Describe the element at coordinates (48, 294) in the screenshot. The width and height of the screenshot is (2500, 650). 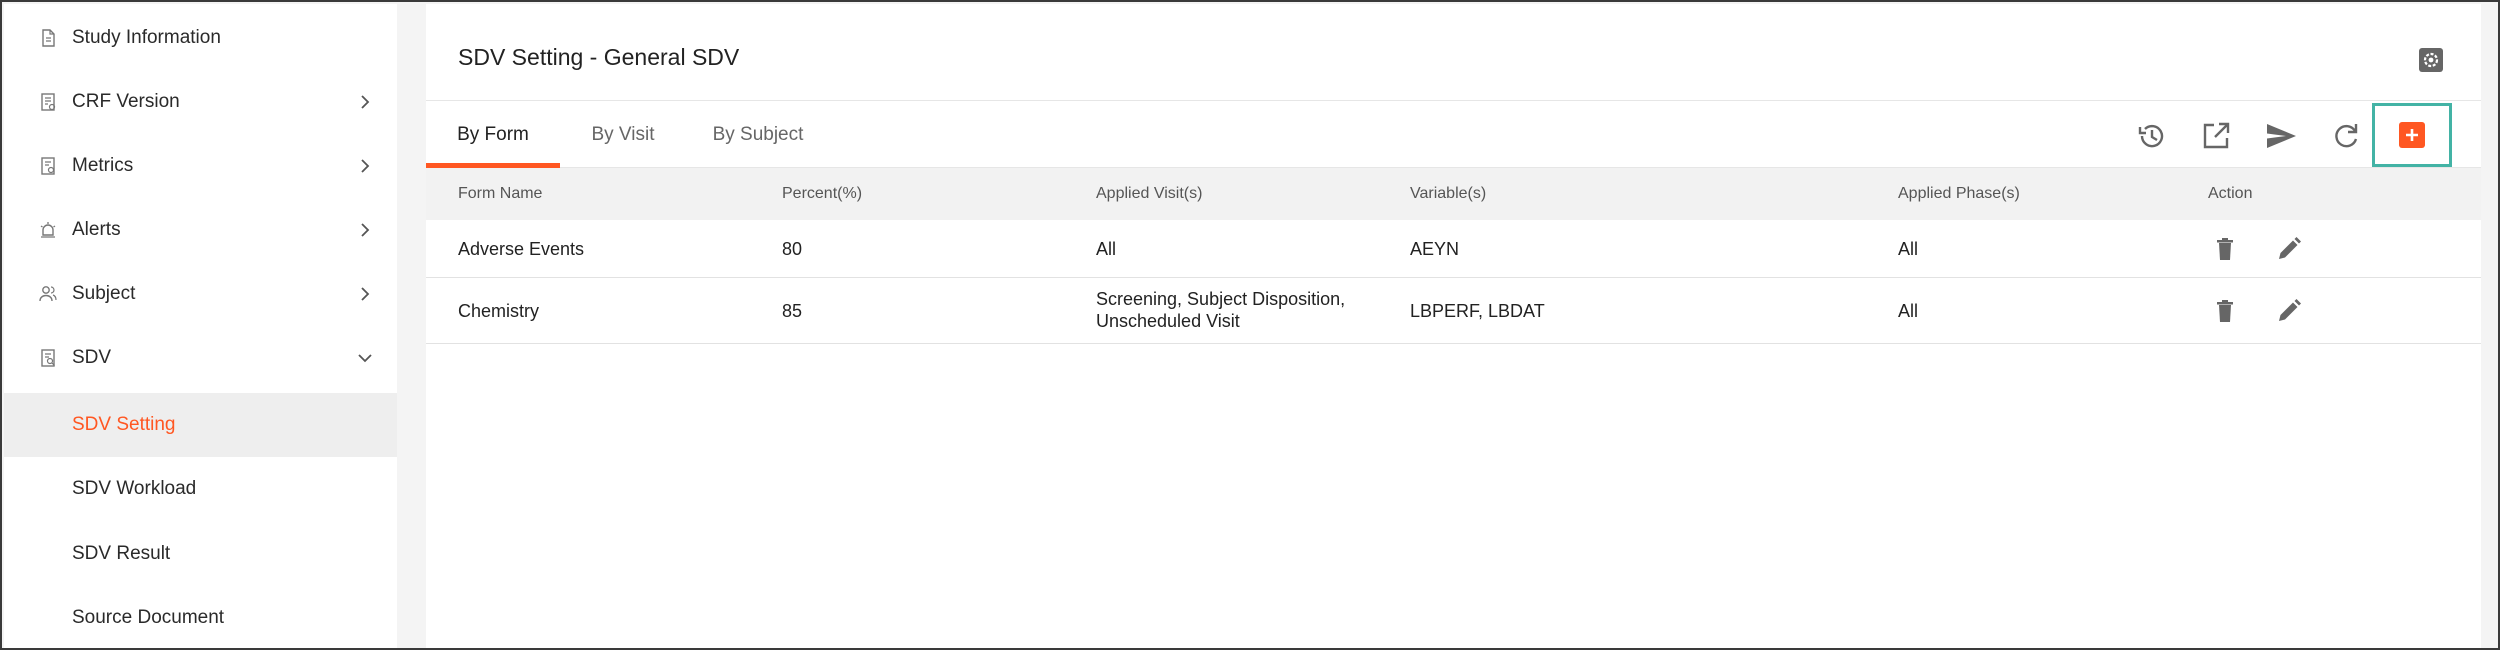
I see `users-icon` at that location.